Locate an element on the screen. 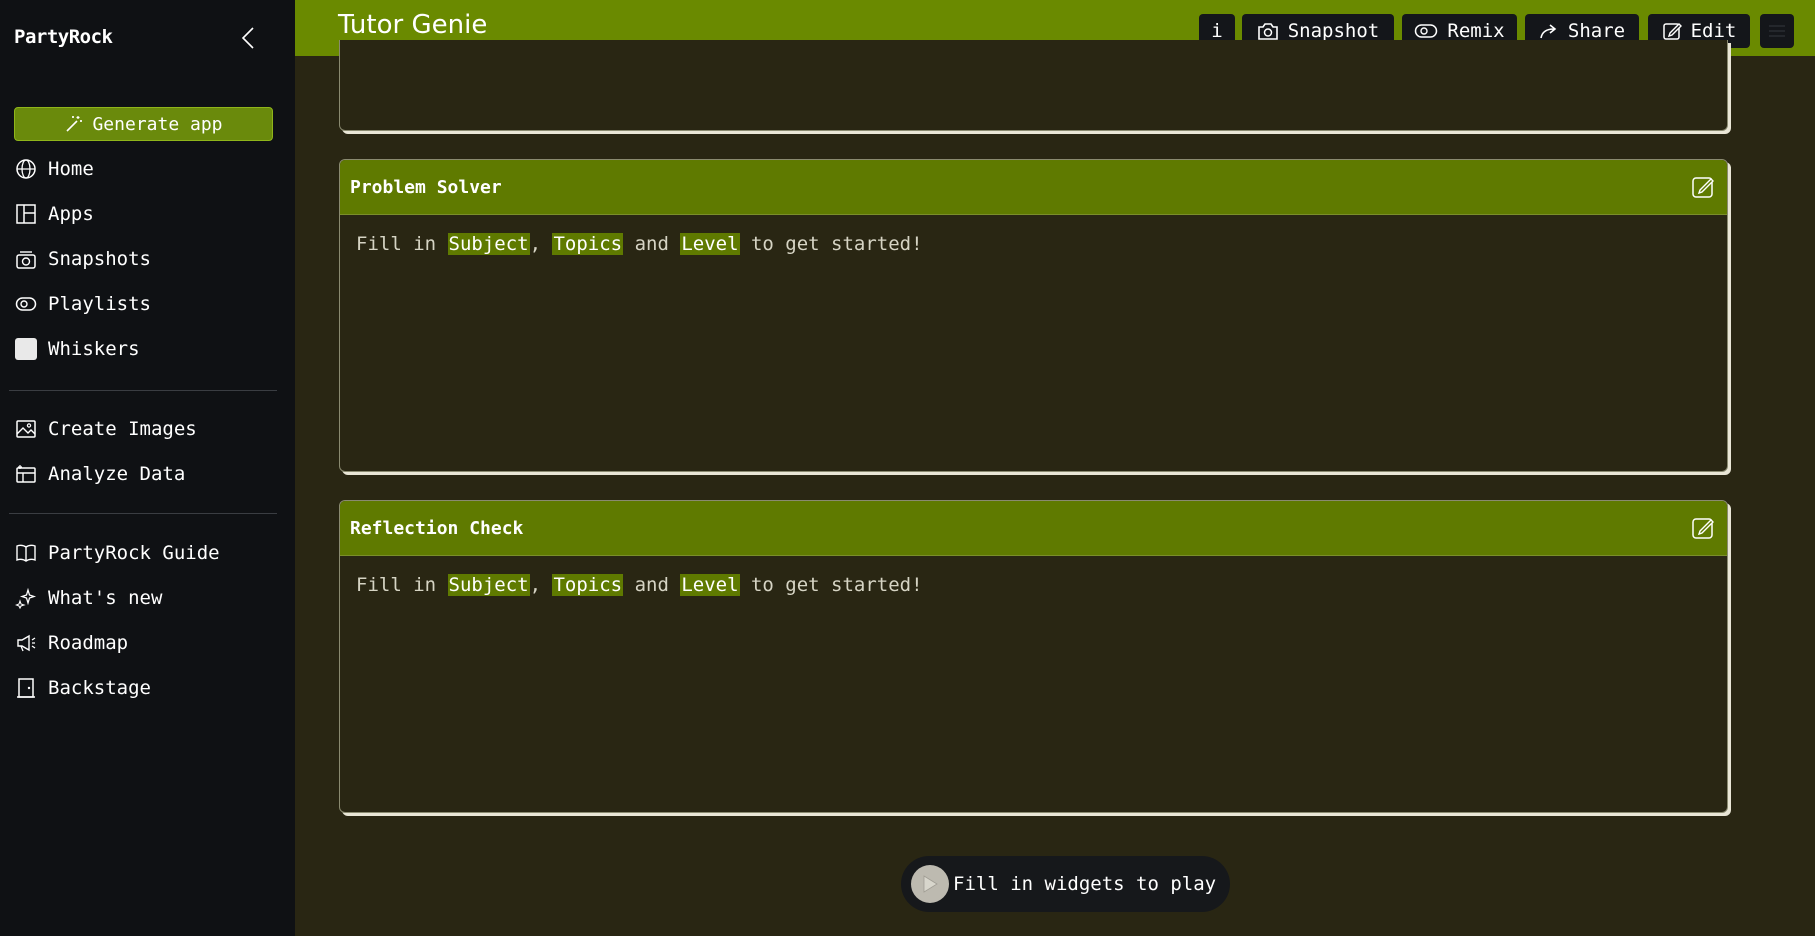 This screenshot has height=936, width=1815. chevron-left-icon is located at coordinates (247, 38).